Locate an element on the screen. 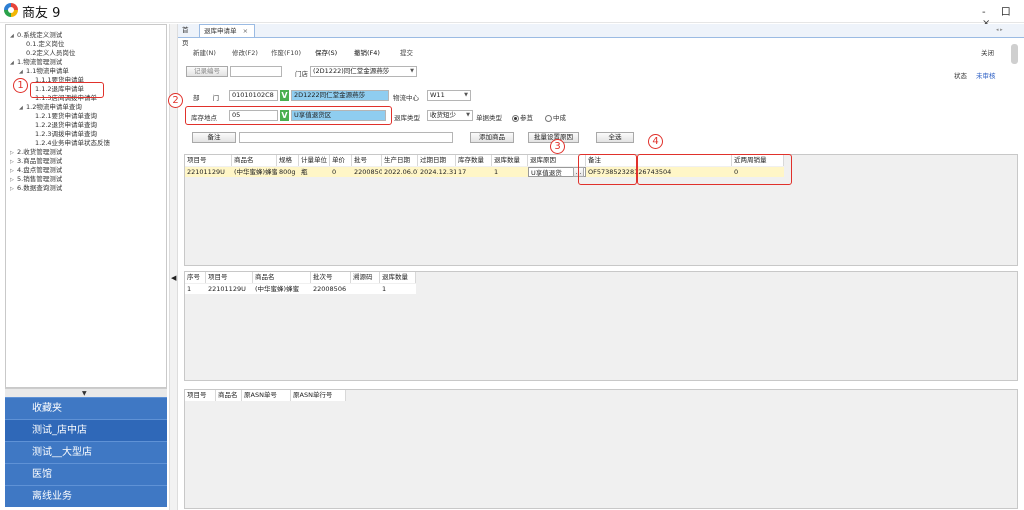  save-button: 保存(S) is located at coordinates (326, 52).